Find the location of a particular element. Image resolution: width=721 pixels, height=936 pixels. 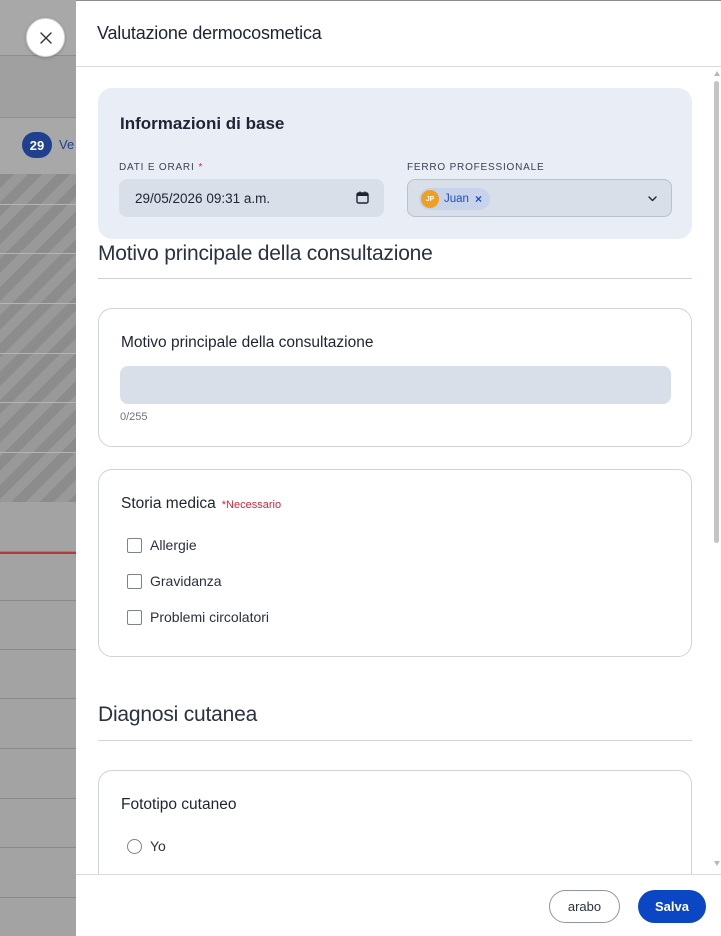

professional-label: FERRO PROFESSIONALE is located at coordinates (476, 167).